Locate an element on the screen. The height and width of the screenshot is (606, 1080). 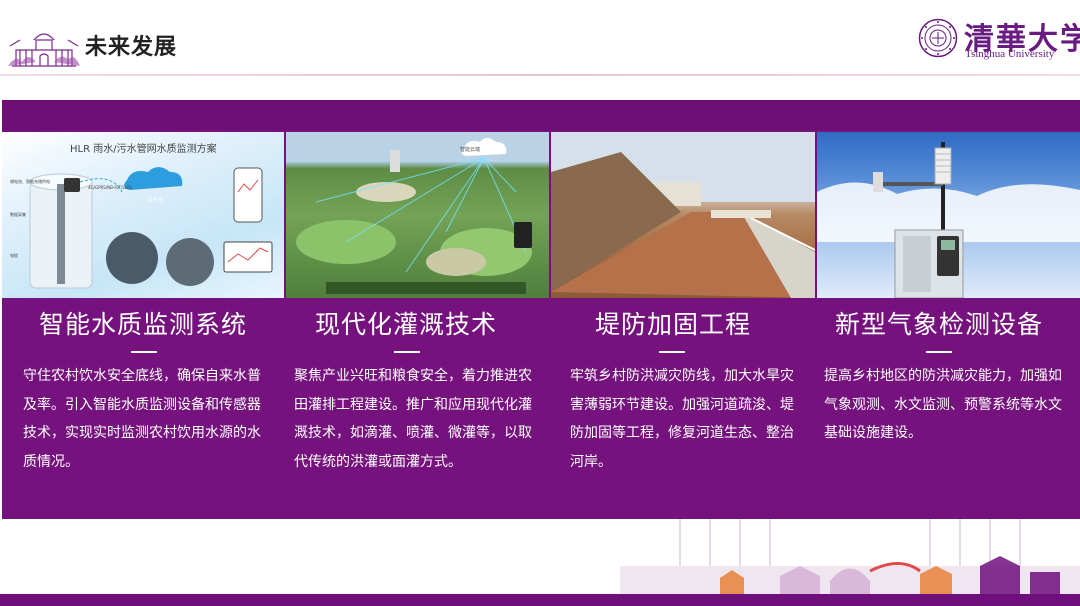
card-title-irrigation: 现代化灌溉技术 is located at coordinates (405, 324).